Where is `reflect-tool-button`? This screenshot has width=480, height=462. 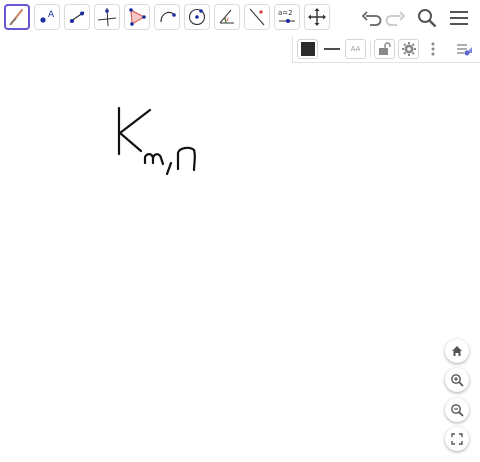
reflect-tool-button is located at coordinates (257, 17).